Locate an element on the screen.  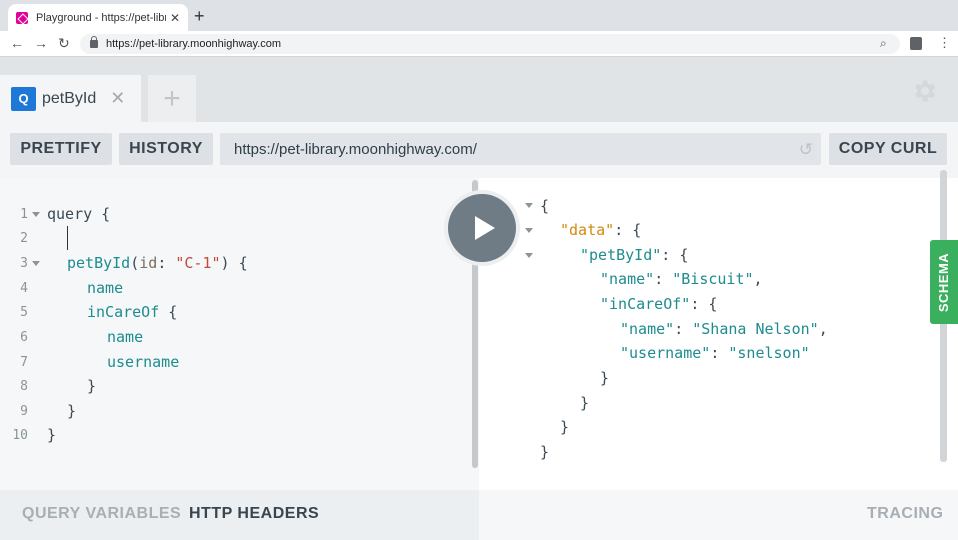
line-number: 10 is located at coordinates (20, 435).